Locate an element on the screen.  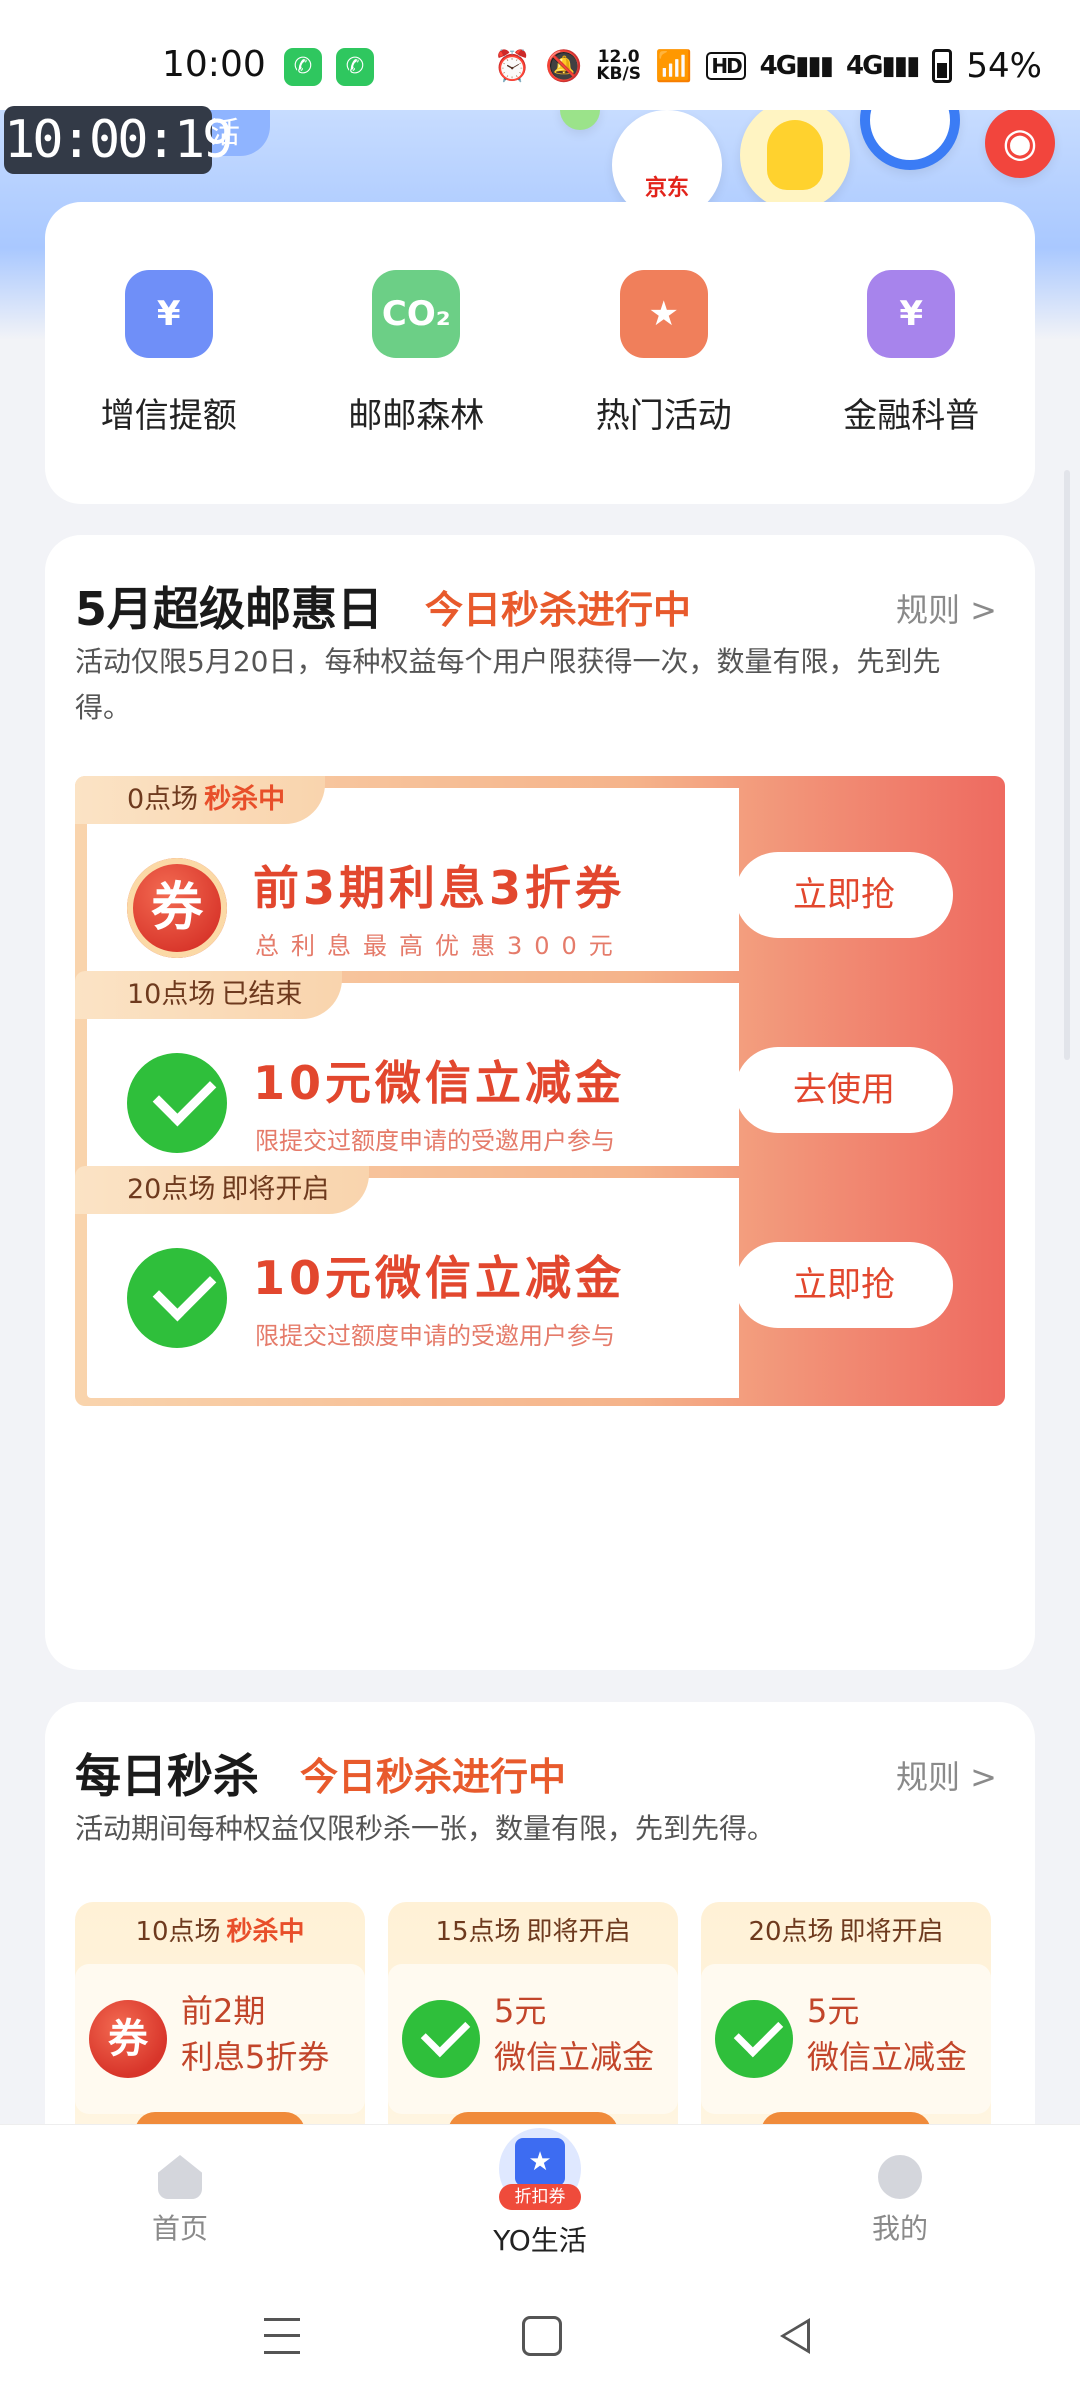
coupon-title: 前3期利息3折券 is located at coordinates (439, 888).